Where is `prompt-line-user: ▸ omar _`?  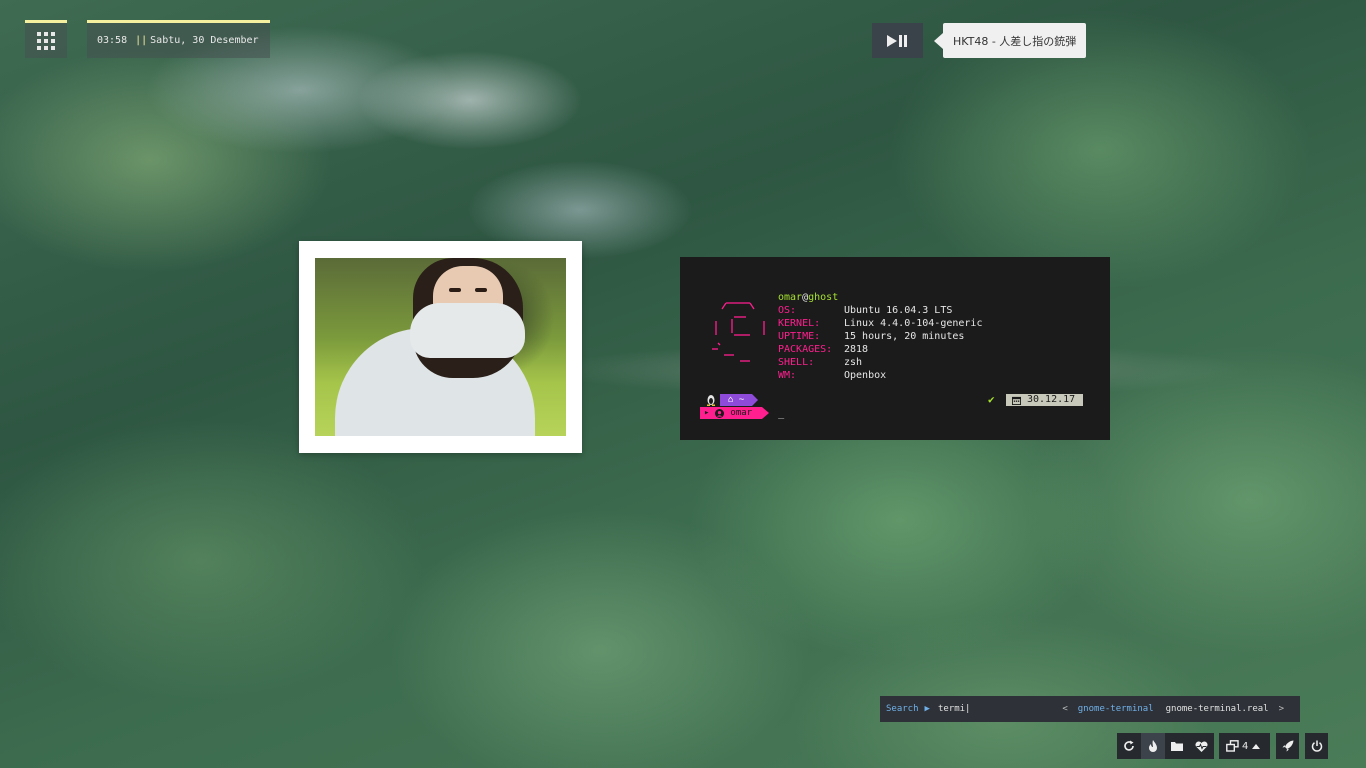 prompt-line-user: ▸ omar _ is located at coordinates (742, 413).